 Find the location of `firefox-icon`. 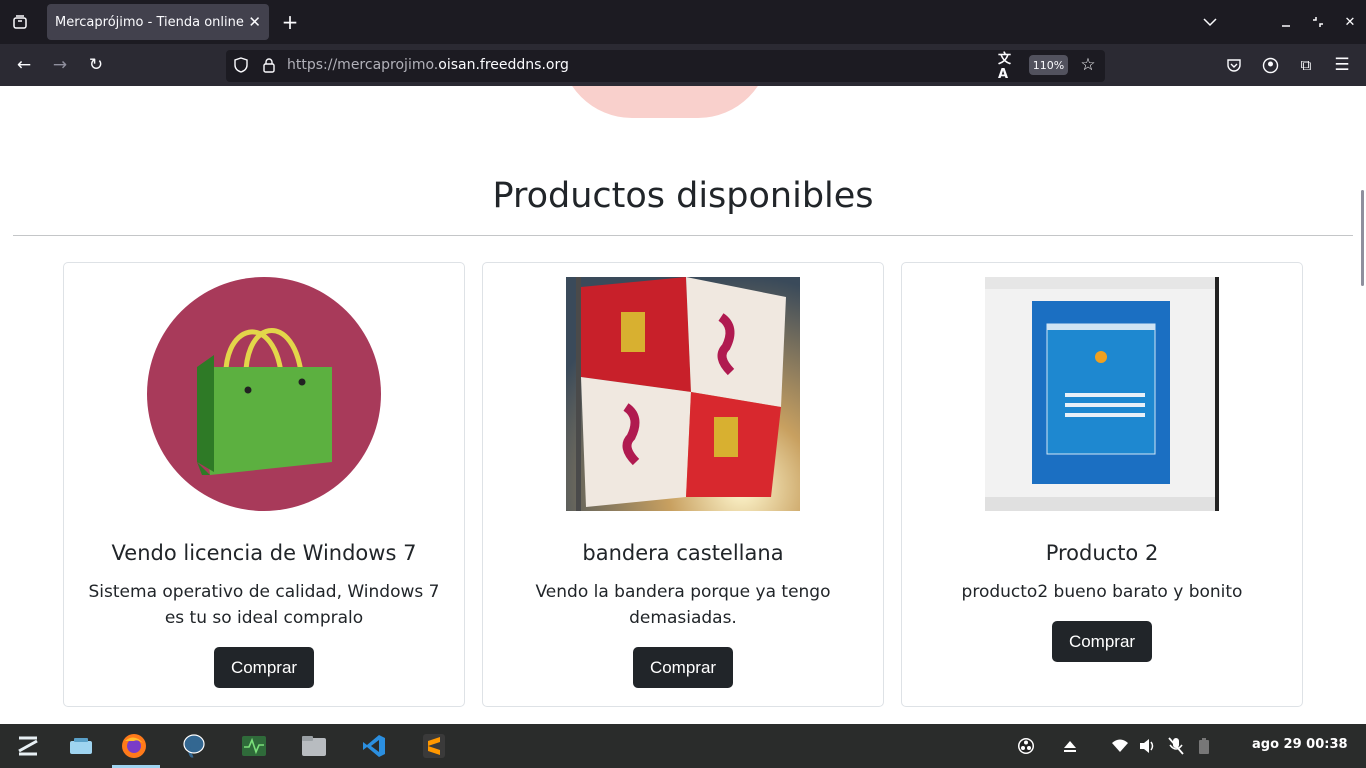

firefox-icon is located at coordinates (134, 746).